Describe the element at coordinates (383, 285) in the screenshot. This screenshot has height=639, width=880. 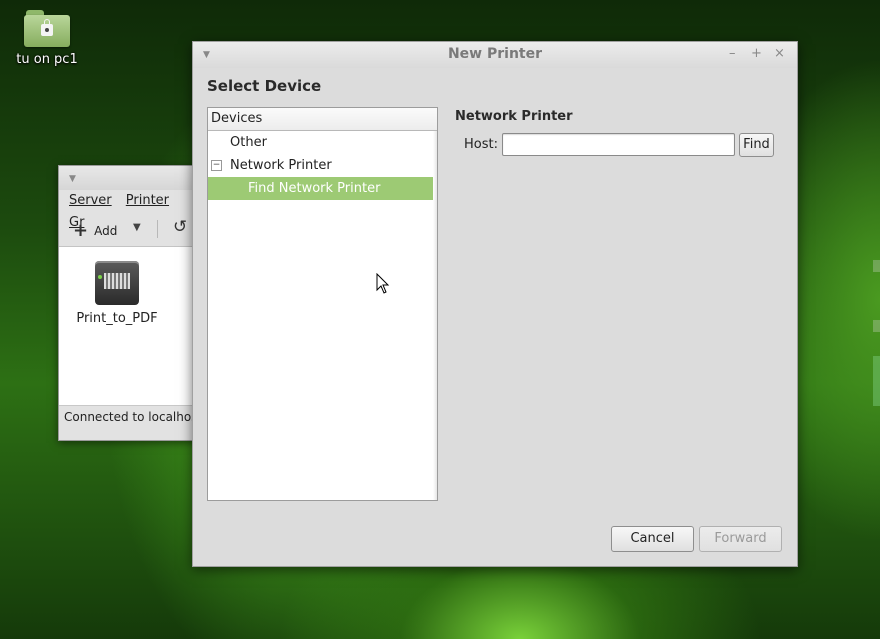
I see `mouse-cursor-icon` at that location.